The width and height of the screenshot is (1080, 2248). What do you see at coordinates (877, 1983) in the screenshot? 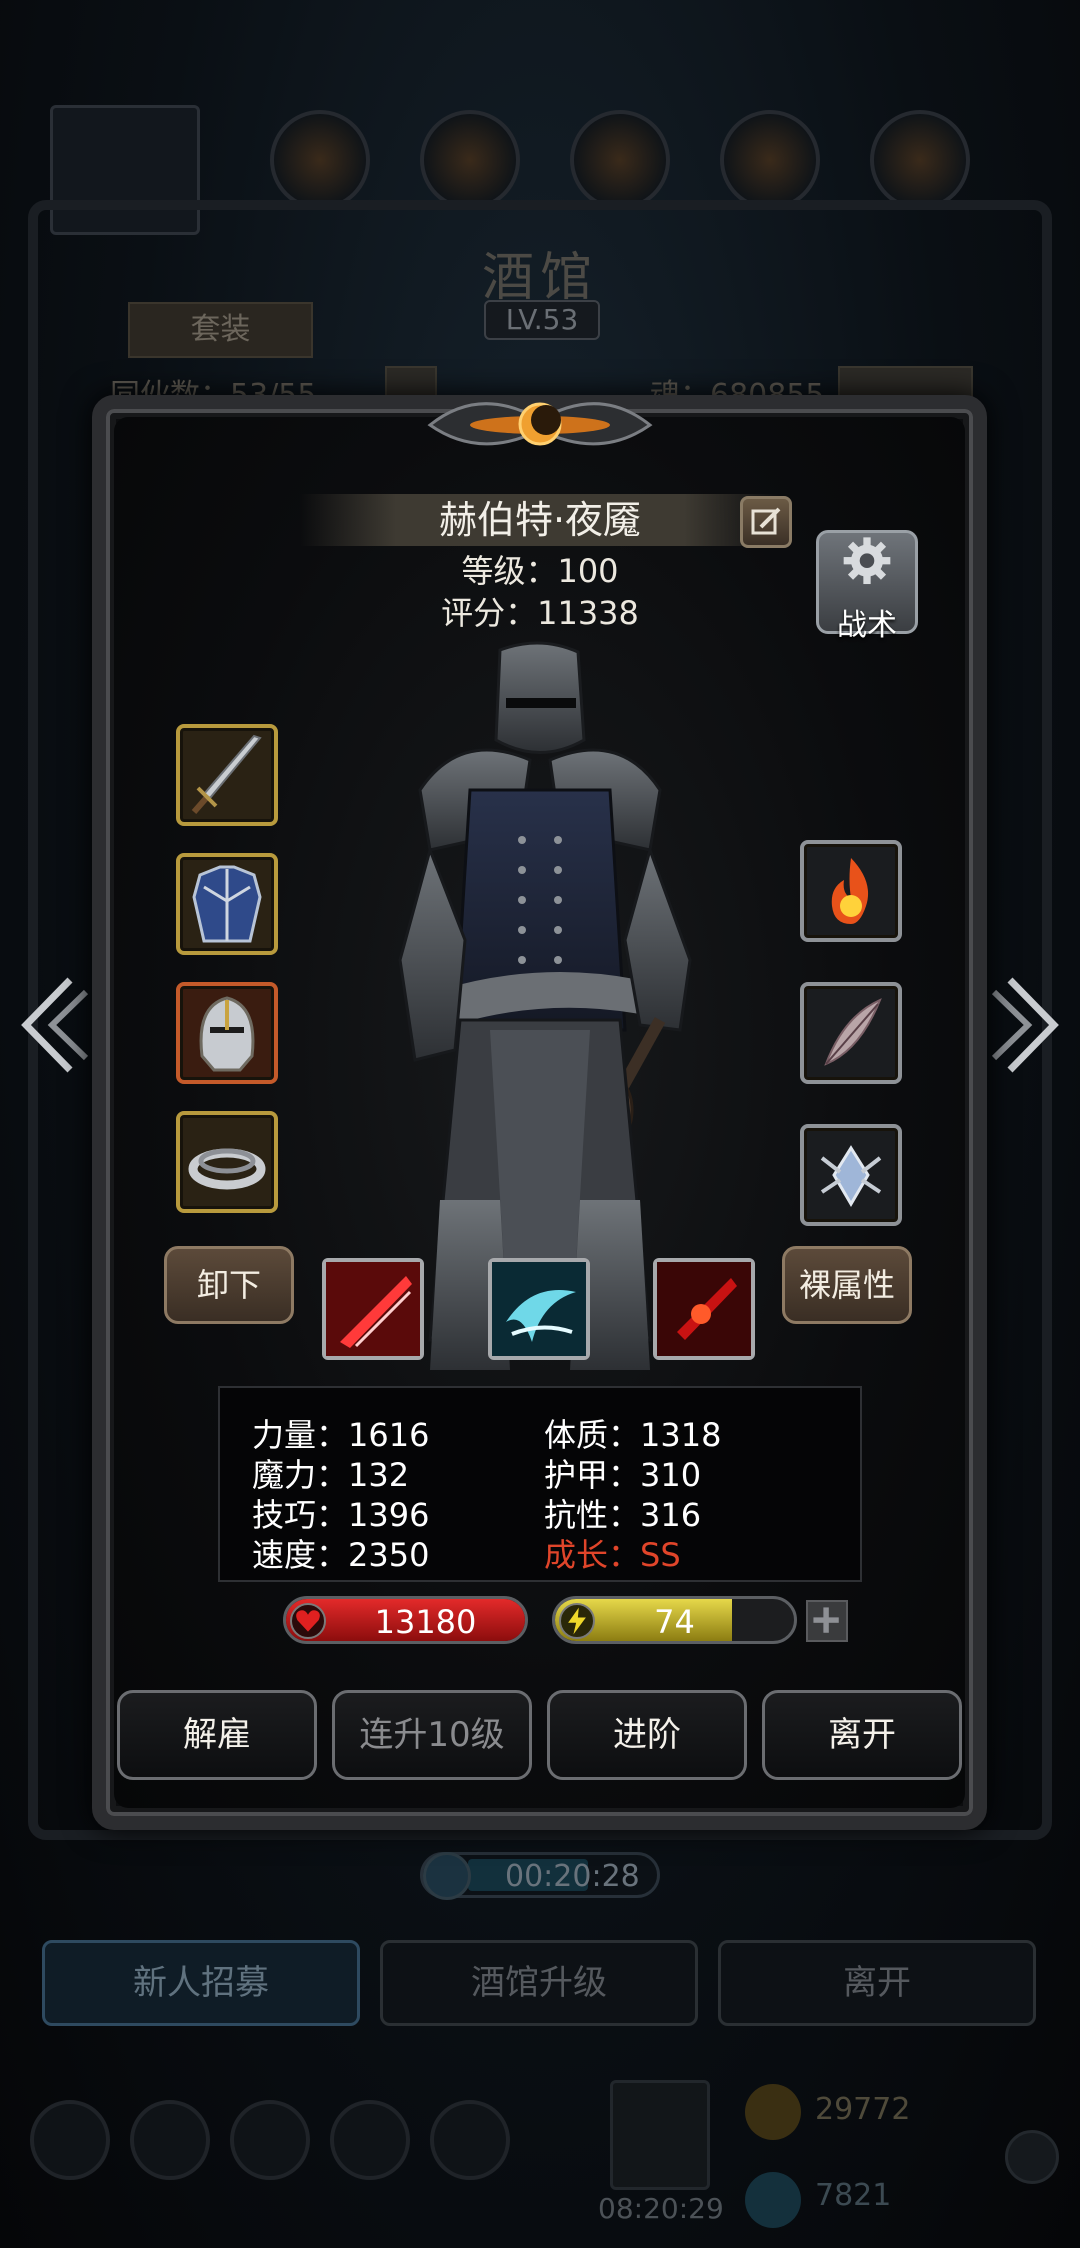
I see `bg-leave-button: 离开` at bounding box center [877, 1983].